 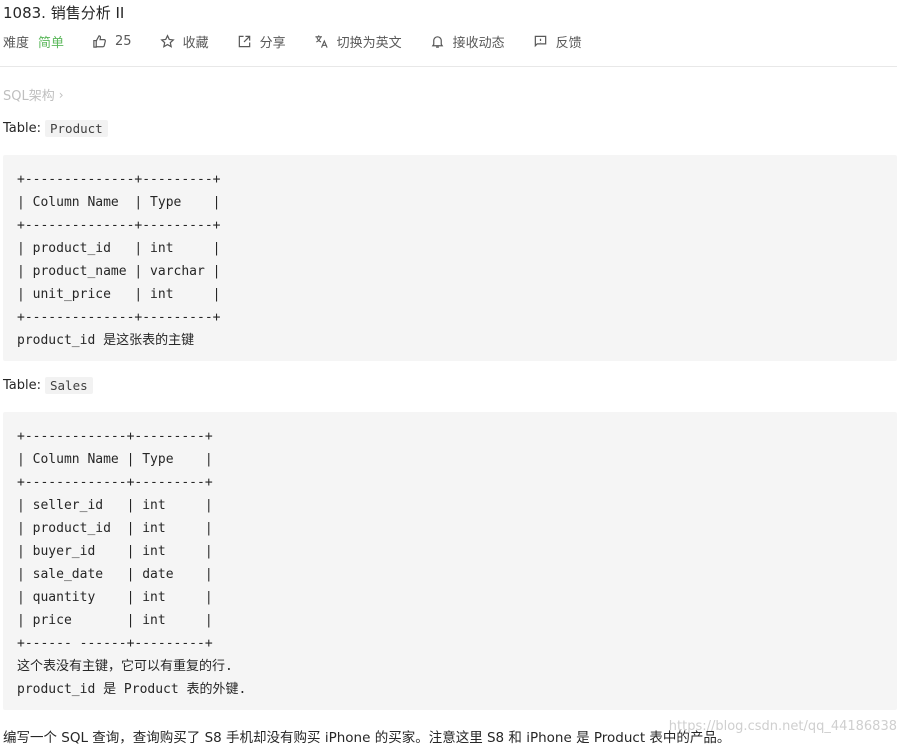 I want to click on code-line: | price | int |, so click(x=115, y=620).